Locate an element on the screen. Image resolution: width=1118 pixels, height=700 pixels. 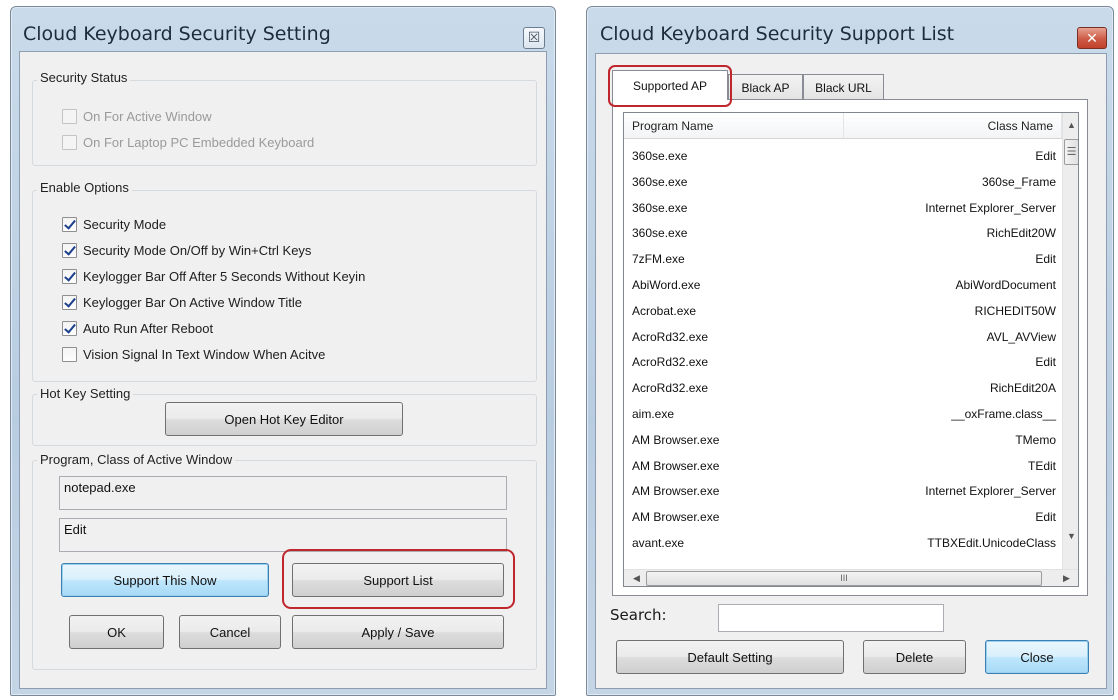
auto-run-checkbox: Auto Run After Reboot is located at coordinates (137, 328).